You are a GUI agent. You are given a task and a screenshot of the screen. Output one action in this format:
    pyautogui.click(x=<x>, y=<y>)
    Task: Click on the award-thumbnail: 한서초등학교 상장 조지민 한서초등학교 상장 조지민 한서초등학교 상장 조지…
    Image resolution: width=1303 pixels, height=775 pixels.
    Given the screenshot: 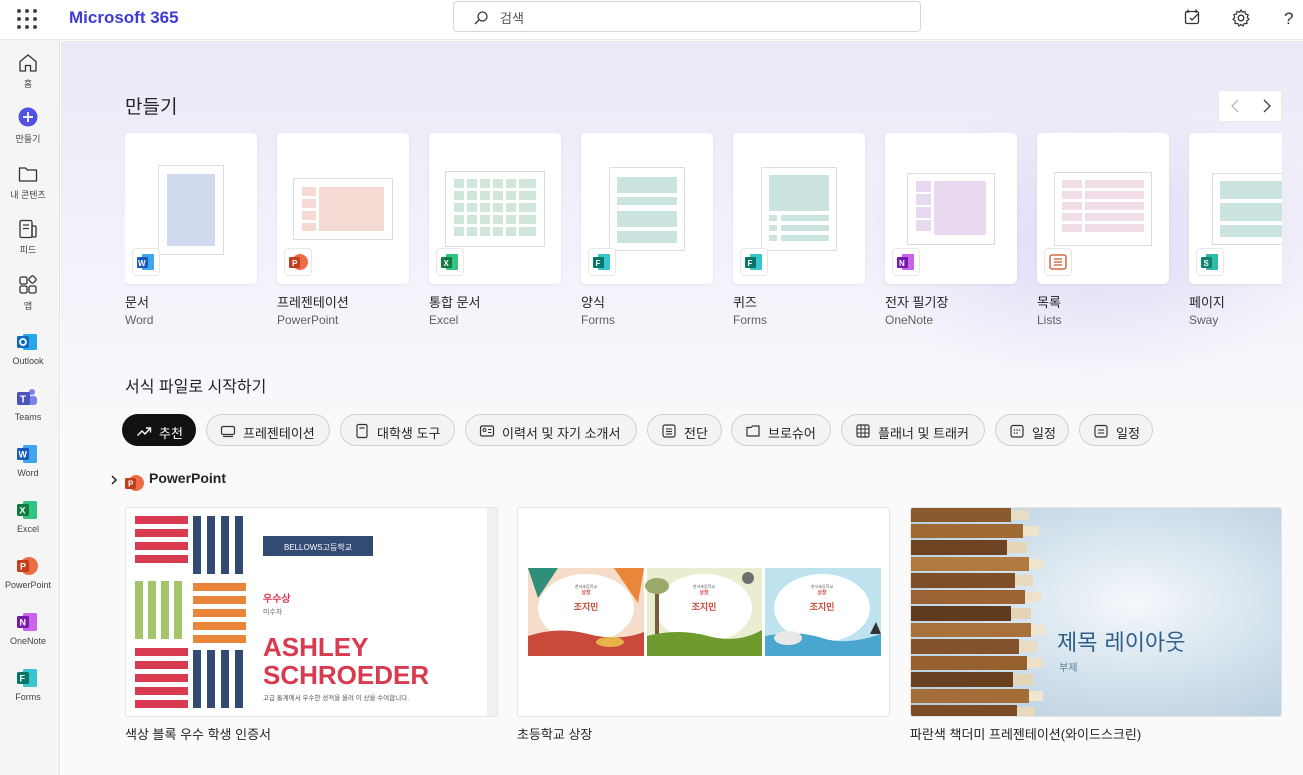 What is the action you would take?
    pyautogui.click(x=703, y=612)
    